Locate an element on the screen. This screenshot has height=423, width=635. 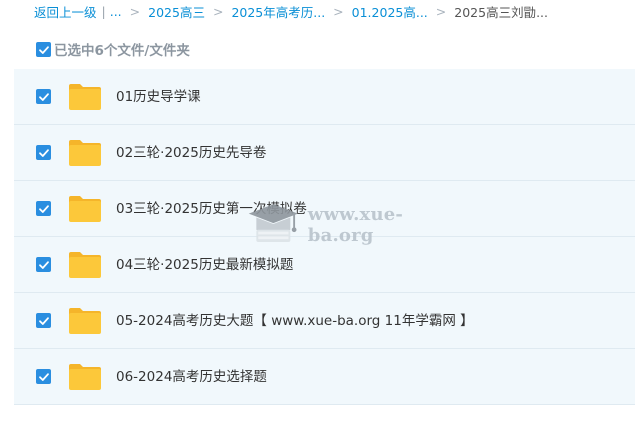
folder-name: 05-2024高考历史大题【 www.xue-ba.org 11年学霸网 】 is located at coordinates (295, 321).